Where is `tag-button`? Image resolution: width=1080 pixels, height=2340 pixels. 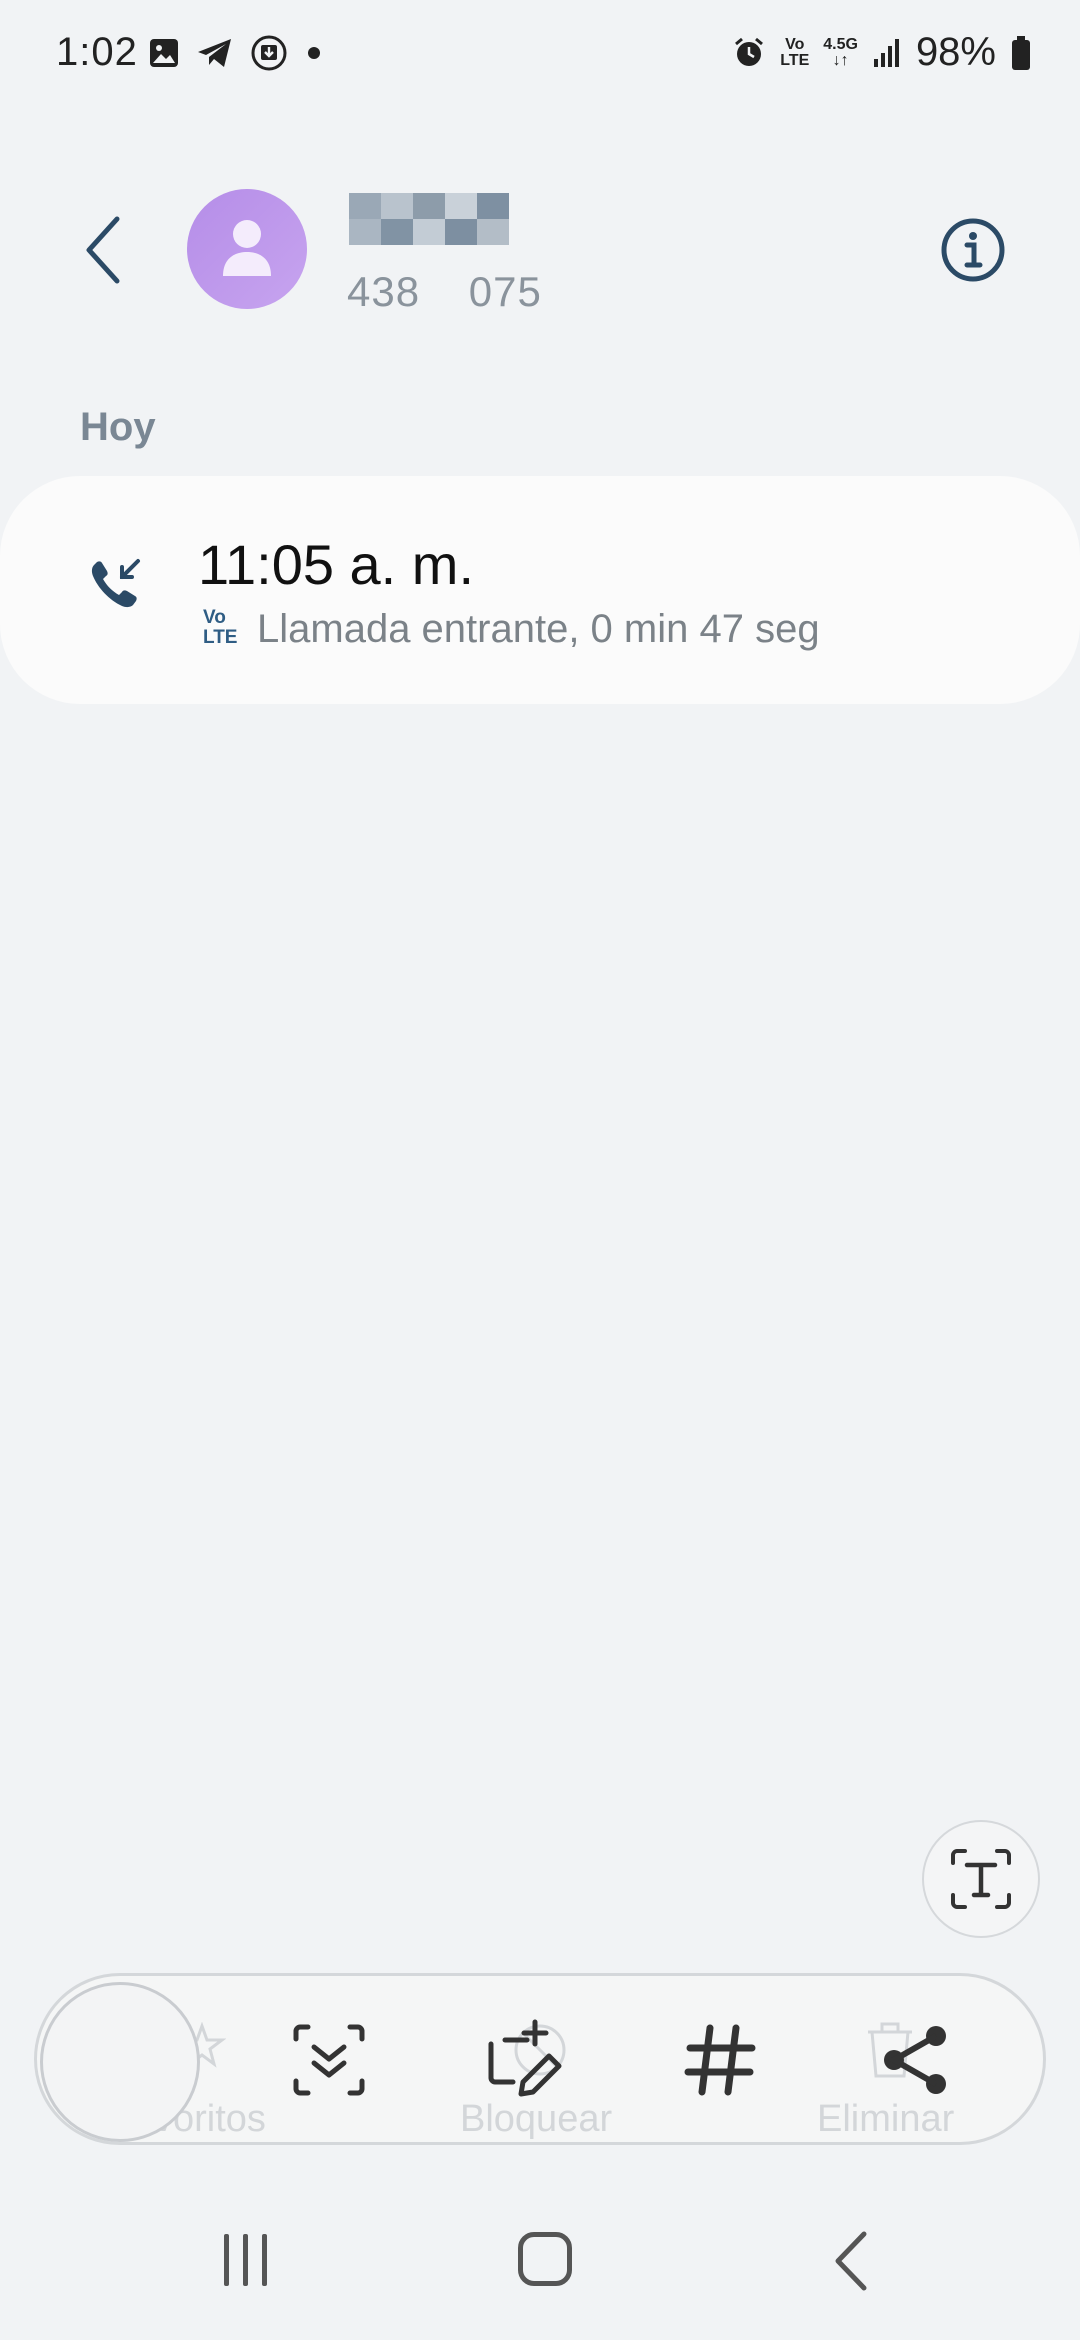
tag-button is located at coordinates (720, 2060).